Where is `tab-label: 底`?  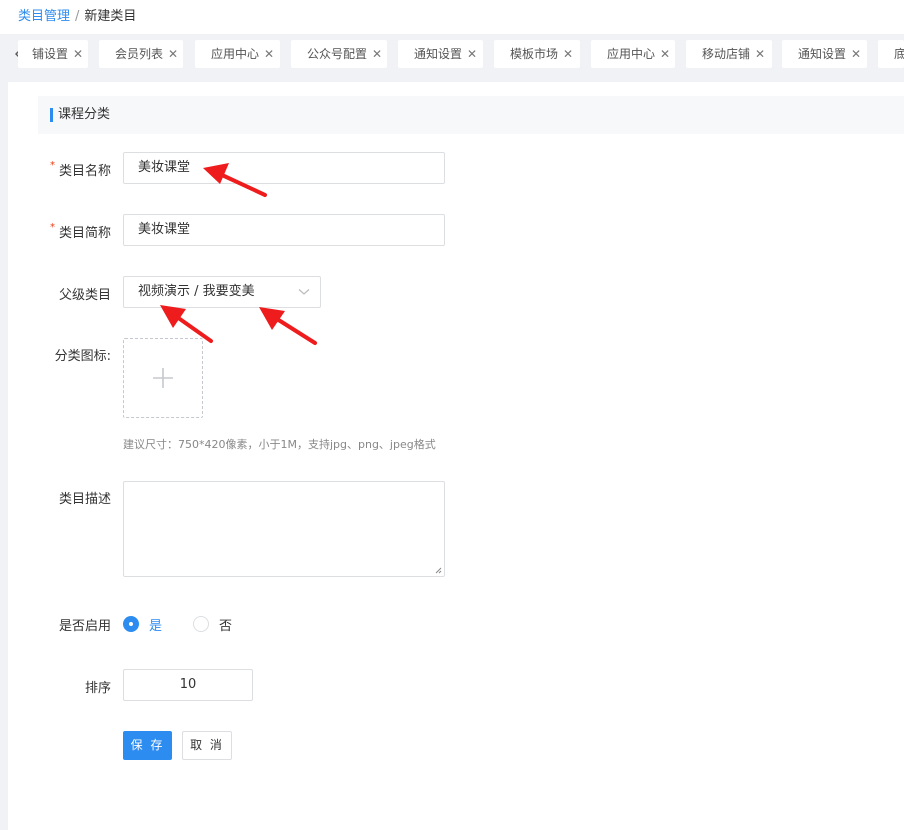
tab-label: 底 is located at coordinates (899, 54).